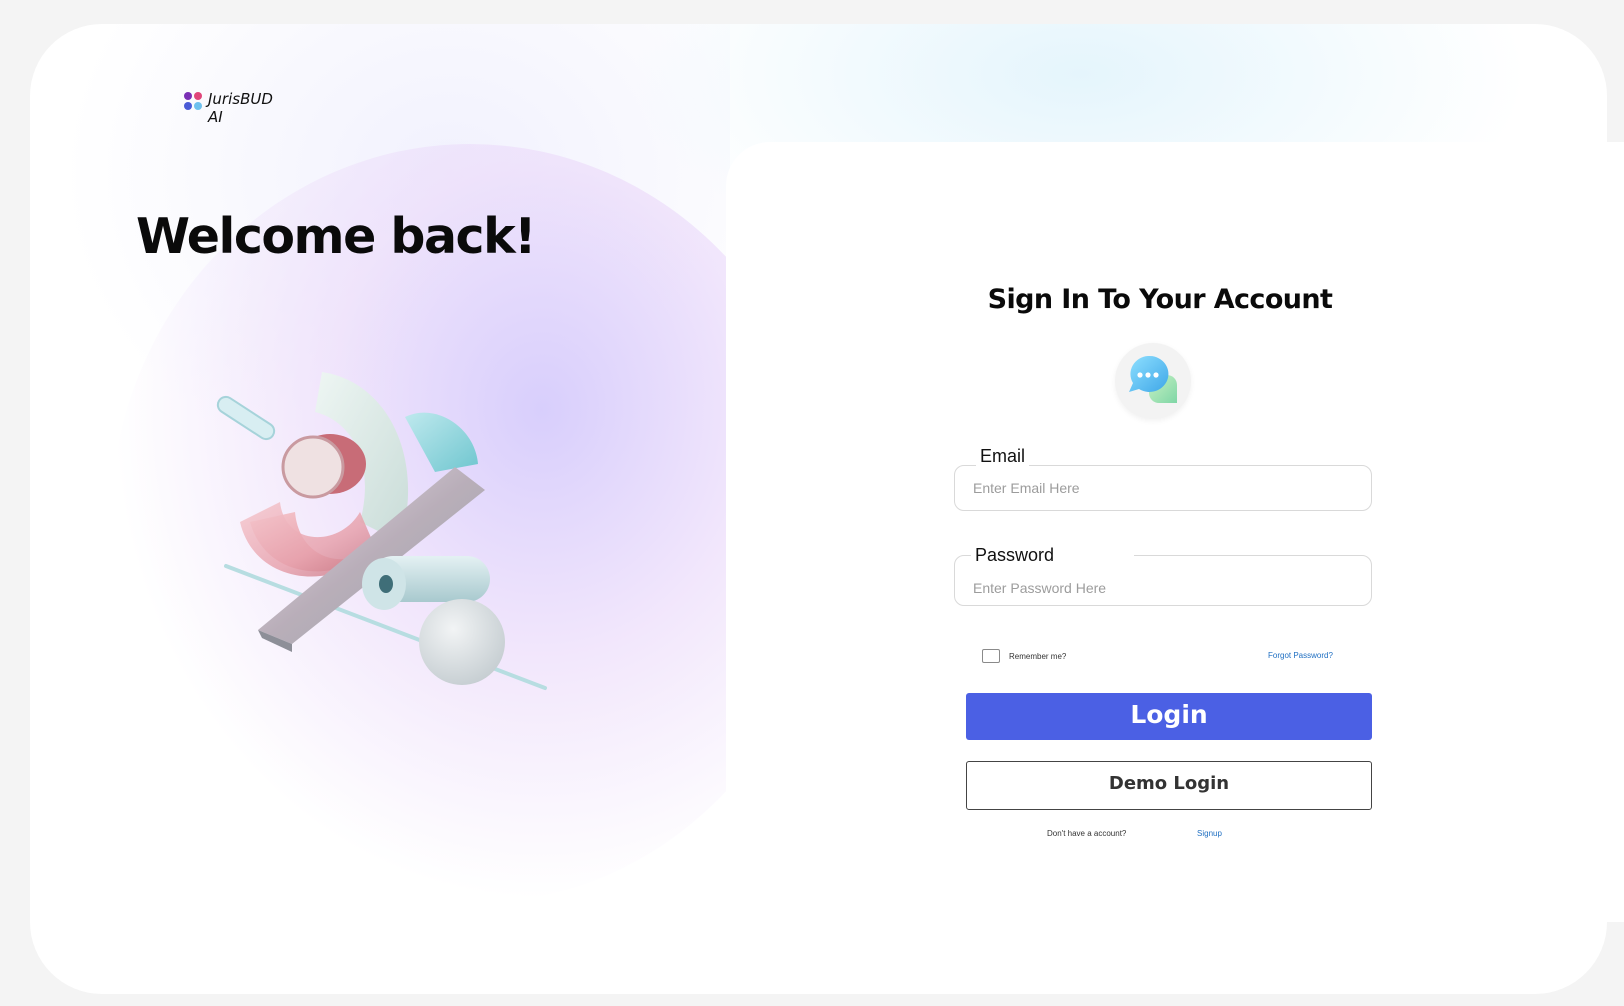 This screenshot has height=1006, width=1624. What do you see at coordinates (386, 584) in the screenshot?
I see `cylinder-hole` at bounding box center [386, 584].